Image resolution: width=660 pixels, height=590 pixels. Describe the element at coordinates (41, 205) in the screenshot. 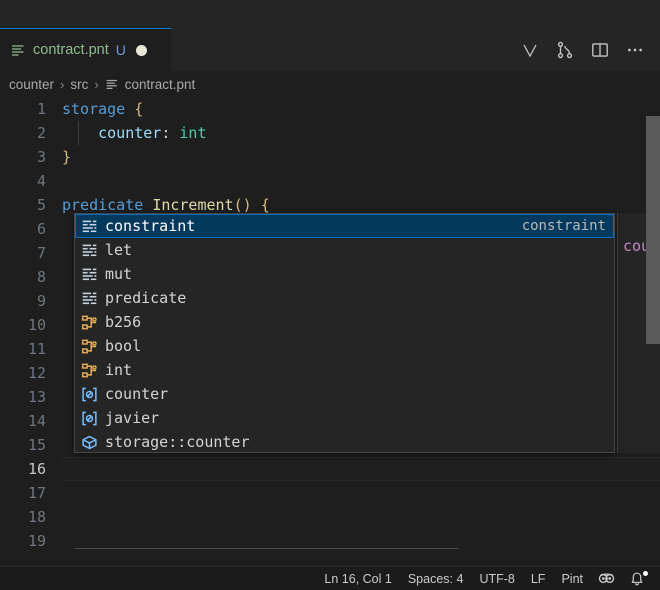

I see `line-number: 5` at that location.